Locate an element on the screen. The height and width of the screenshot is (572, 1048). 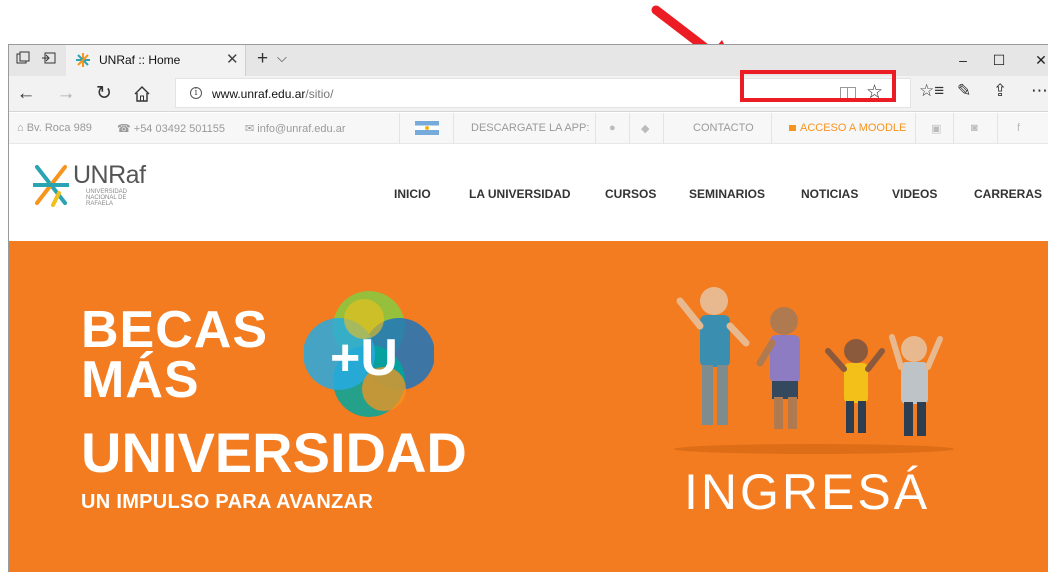
facebook-icon: f is located at coordinates (1018, 128).